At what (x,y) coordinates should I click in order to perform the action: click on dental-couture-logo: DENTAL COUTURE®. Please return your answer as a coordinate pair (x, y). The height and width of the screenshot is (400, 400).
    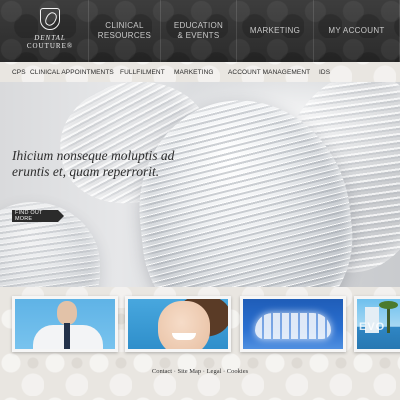
    Looking at the image, I should click on (50, 32).